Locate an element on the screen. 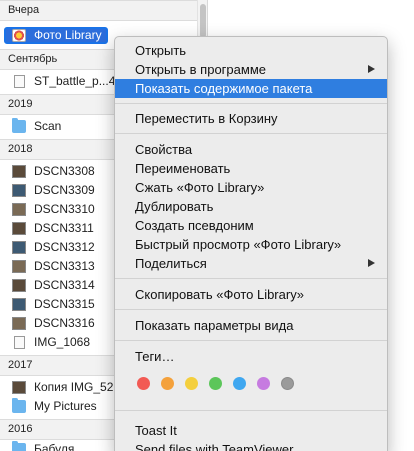 The image size is (414, 451). menu-item-get-info: Свойства is located at coordinates (251, 149).